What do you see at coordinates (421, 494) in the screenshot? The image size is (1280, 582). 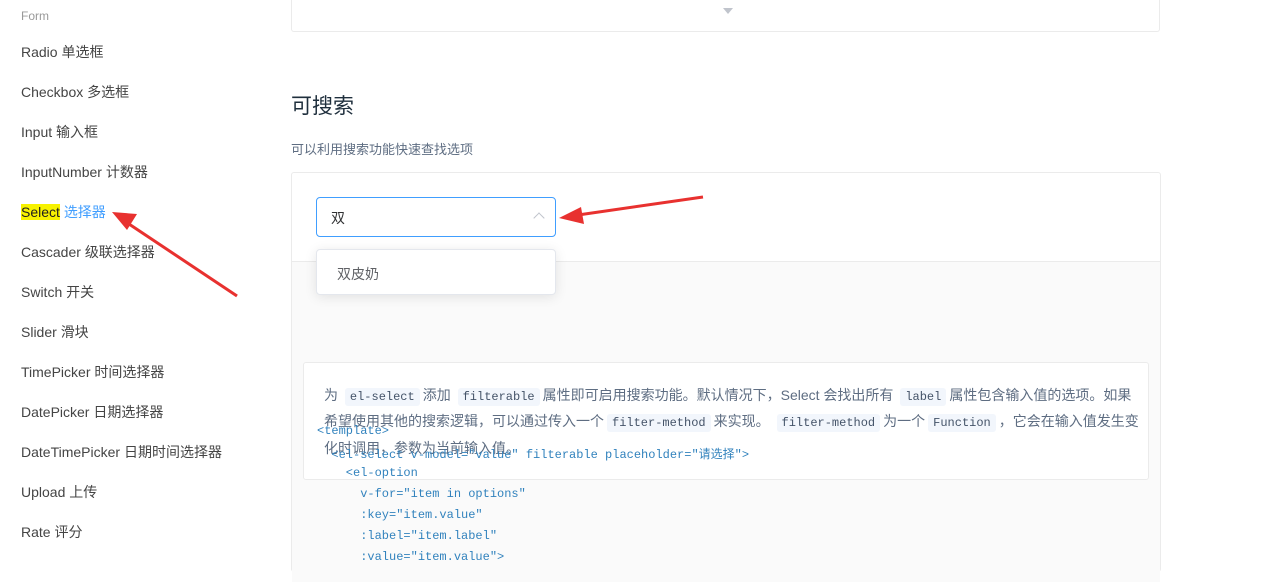 I see `code-line: v-for="item in options"` at bounding box center [421, 494].